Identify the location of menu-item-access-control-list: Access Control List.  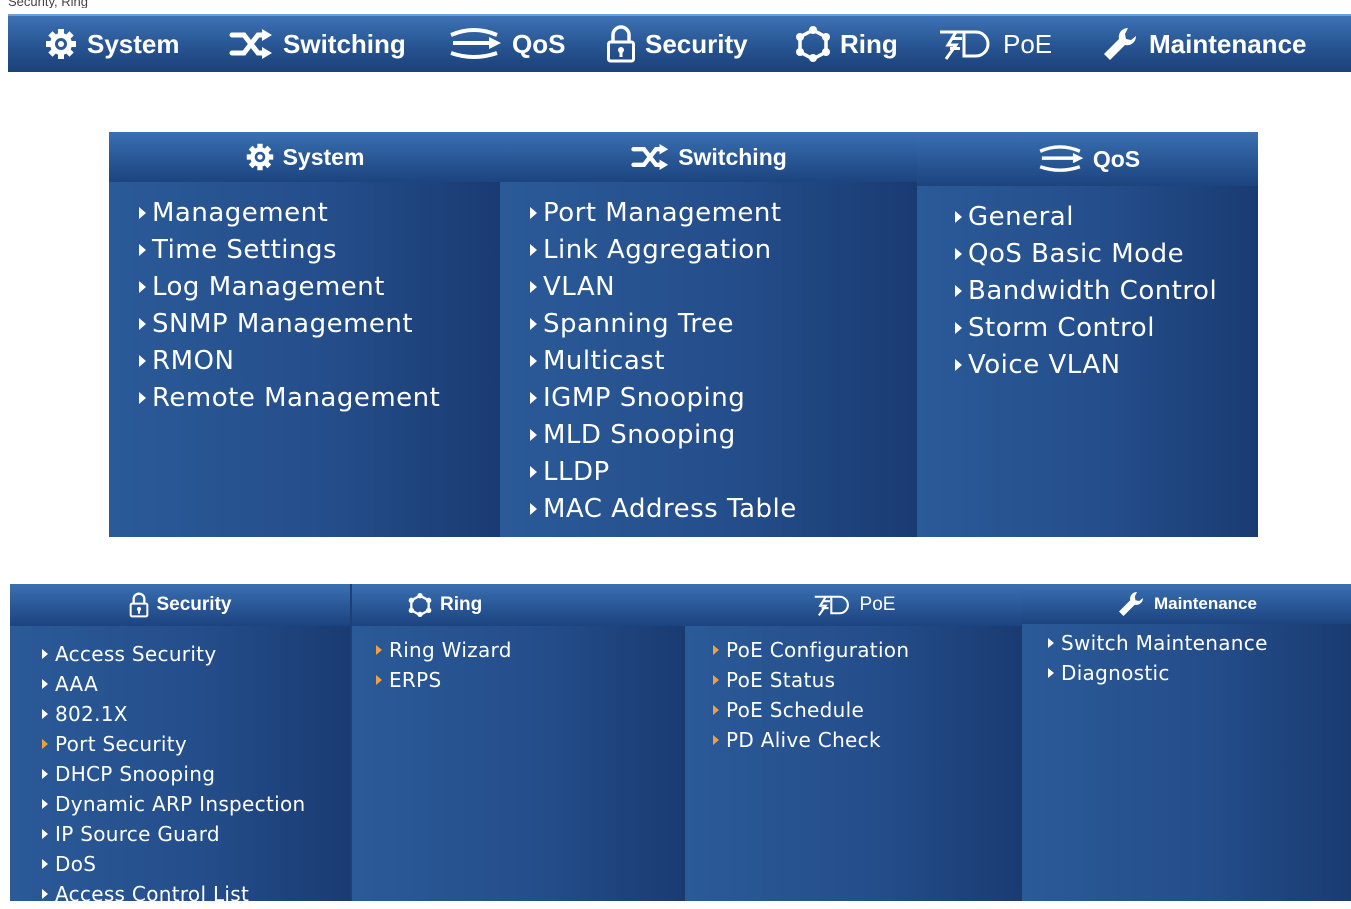
(196, 894).